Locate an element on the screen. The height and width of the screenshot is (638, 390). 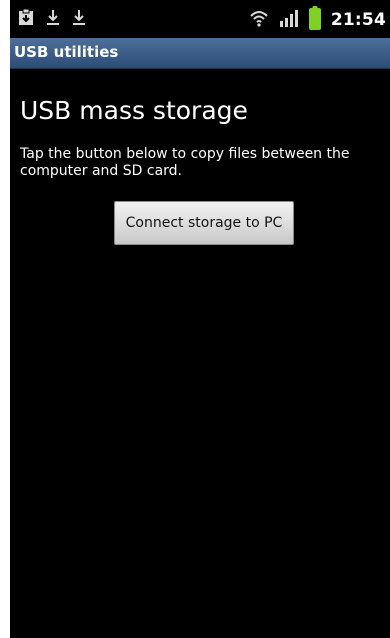
notification-icons is located at coordinates (52, 19).